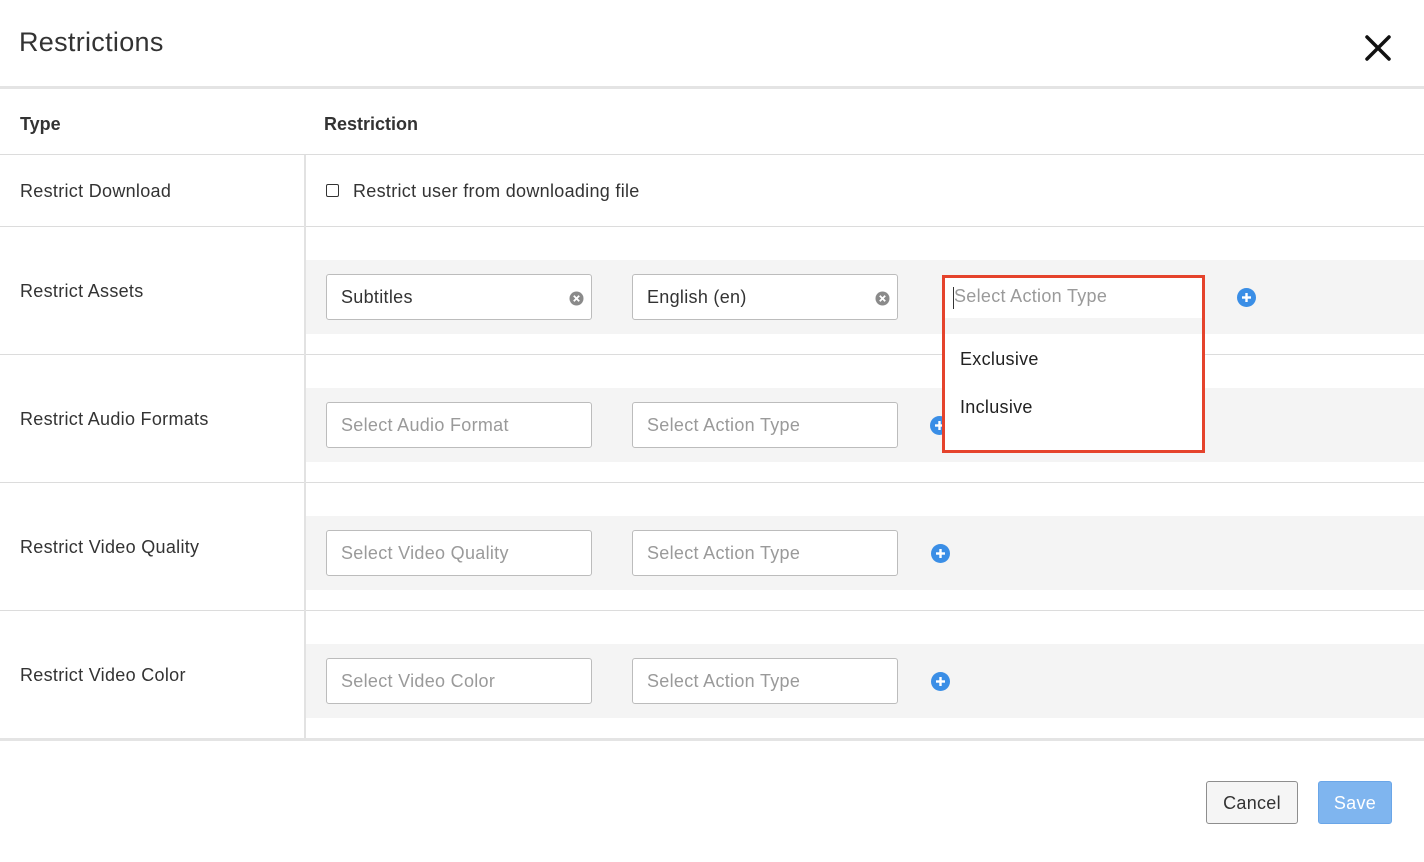  Describe the element at coordinates (103, 675) in the screenshot. I see `row-label-video-color: Restrict Video Color` at that location.